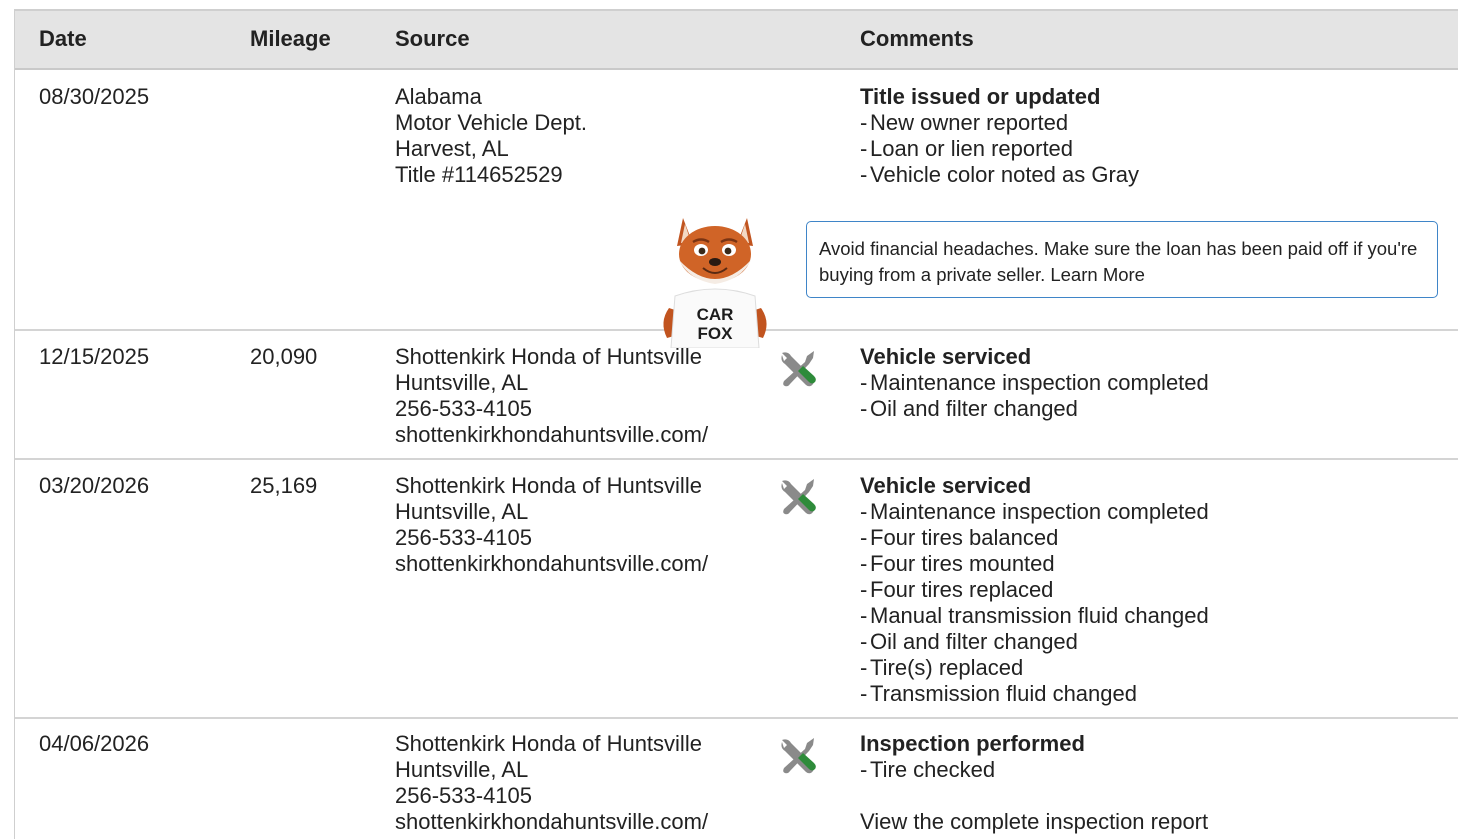 The height and width of the screenshot is (839, 1458). What do you see at coordinates (491, 122) in the screenshot?
I see `source-line: Motor Vehicle Dept.` at bounding box center [491, 122].